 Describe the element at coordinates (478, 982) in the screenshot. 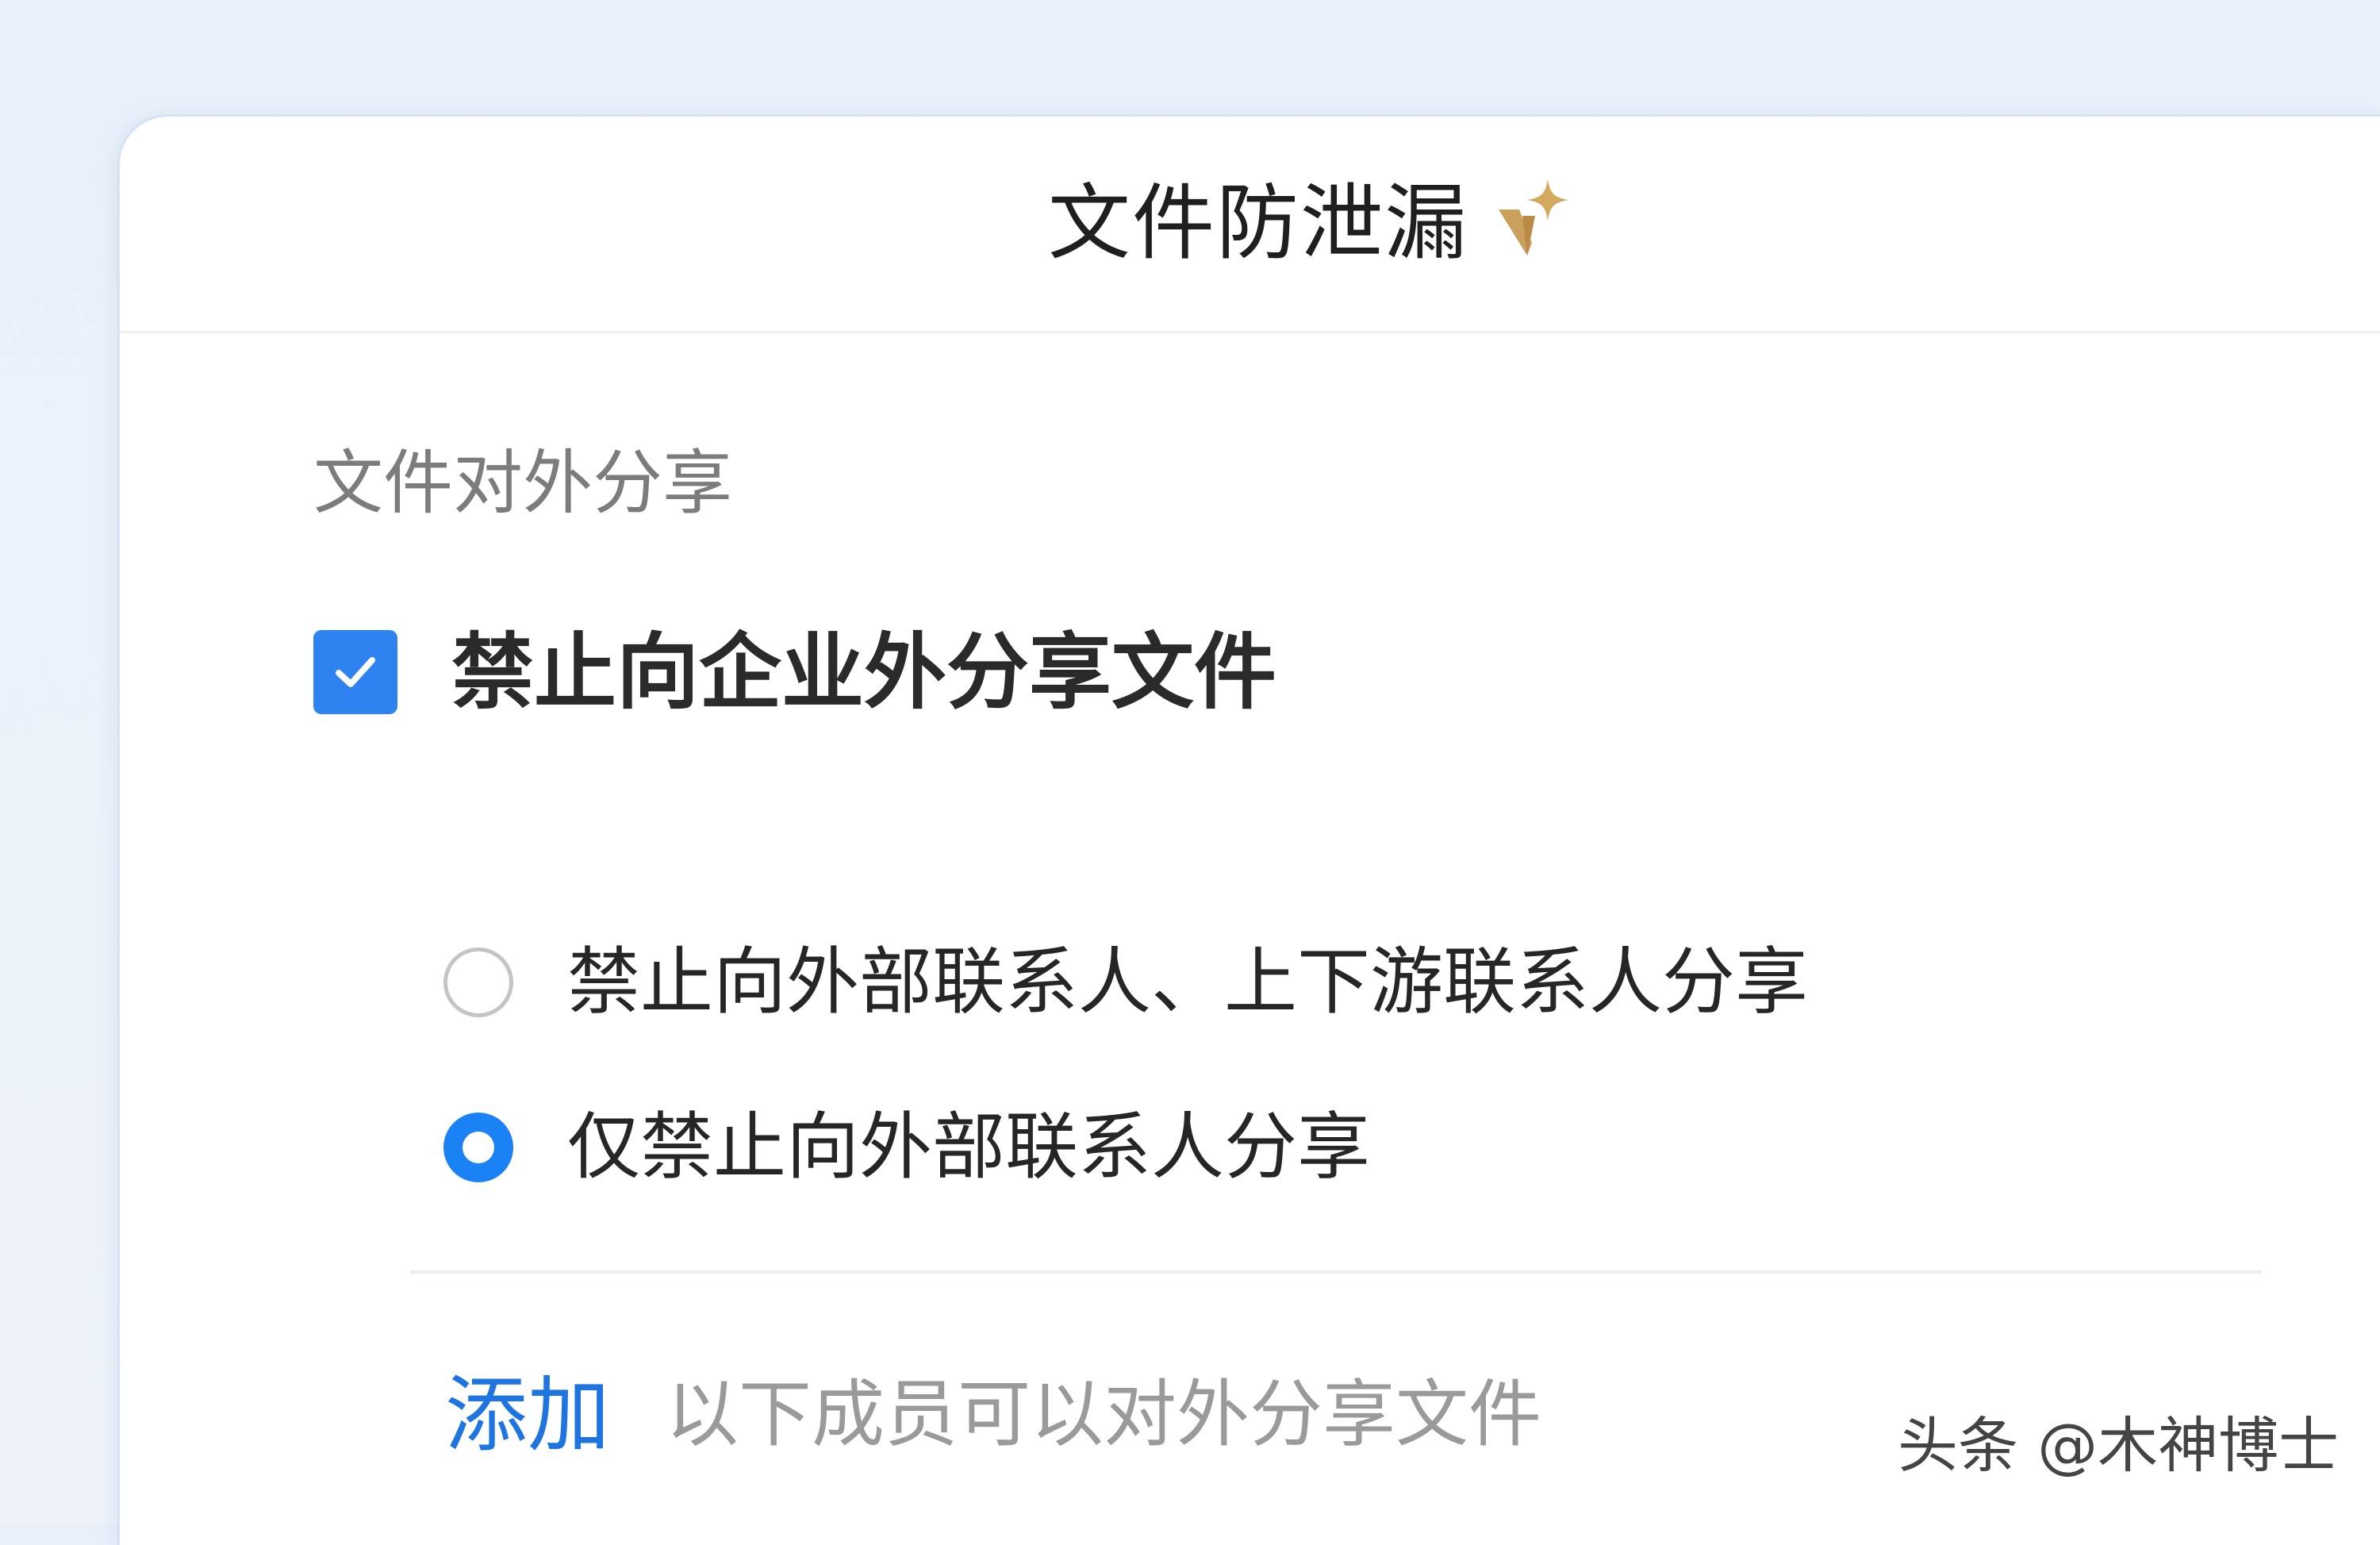

I see `radio-unselected` at that location.